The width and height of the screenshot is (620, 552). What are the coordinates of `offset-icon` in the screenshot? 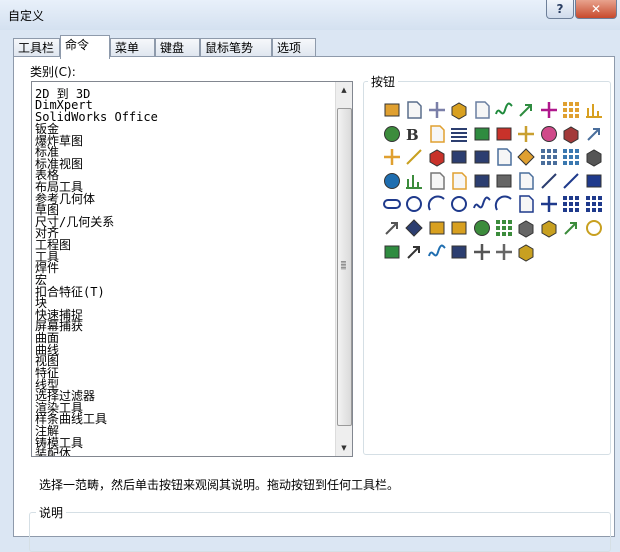 It's located at (526, 204).